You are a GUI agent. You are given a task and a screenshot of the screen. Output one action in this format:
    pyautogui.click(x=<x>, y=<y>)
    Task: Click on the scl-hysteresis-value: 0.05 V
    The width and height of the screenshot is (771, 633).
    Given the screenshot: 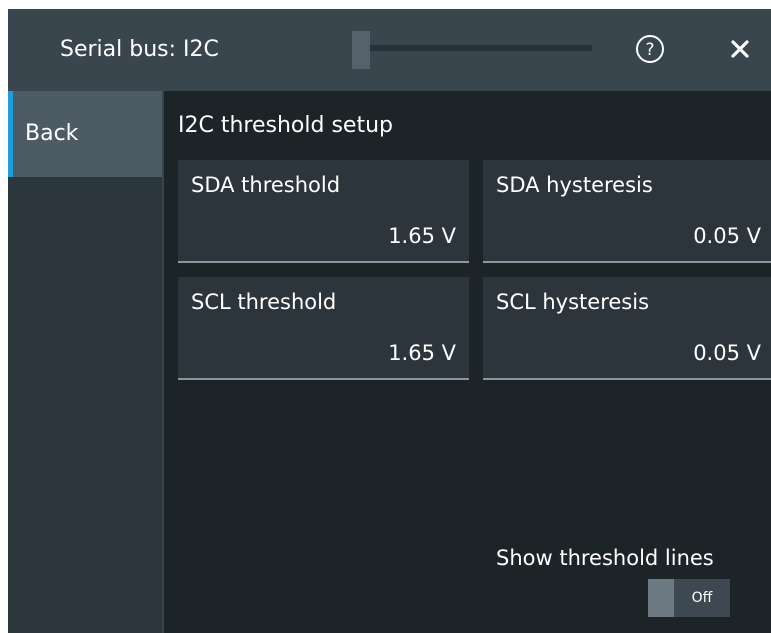 What is the action you would take?
    pyautogui.click(x=727, y=353)
    